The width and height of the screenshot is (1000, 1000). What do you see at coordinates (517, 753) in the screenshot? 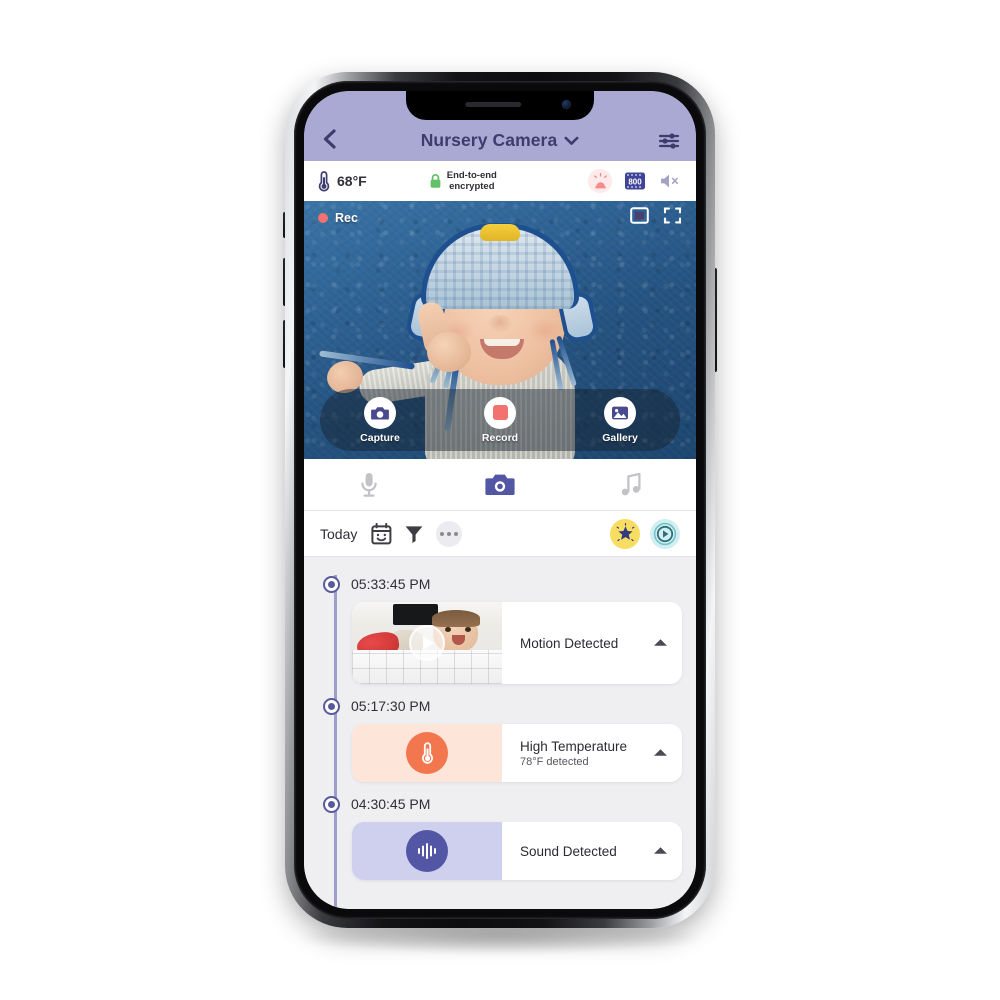
I see `event-card: High Temperature 78°F detected` at bounding box center [517, 753].